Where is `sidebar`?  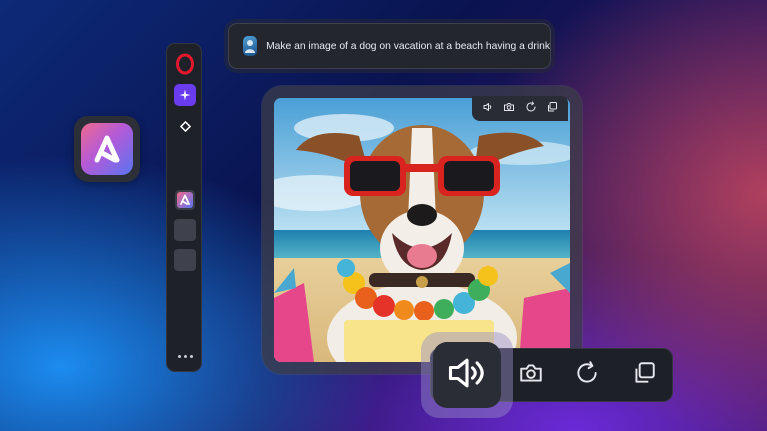 sidebar is located at coordinates (184, 207).